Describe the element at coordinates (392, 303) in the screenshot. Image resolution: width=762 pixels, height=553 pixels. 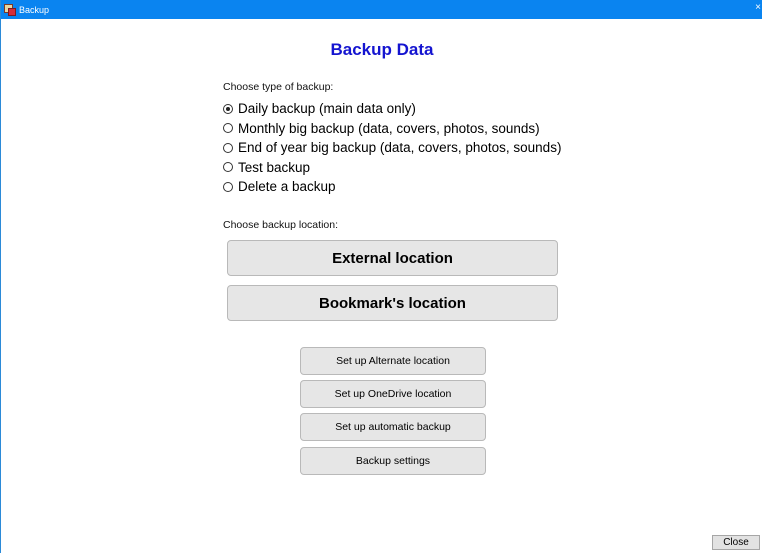
I see `bookmark-location-button: Bookmark's location` at that location.